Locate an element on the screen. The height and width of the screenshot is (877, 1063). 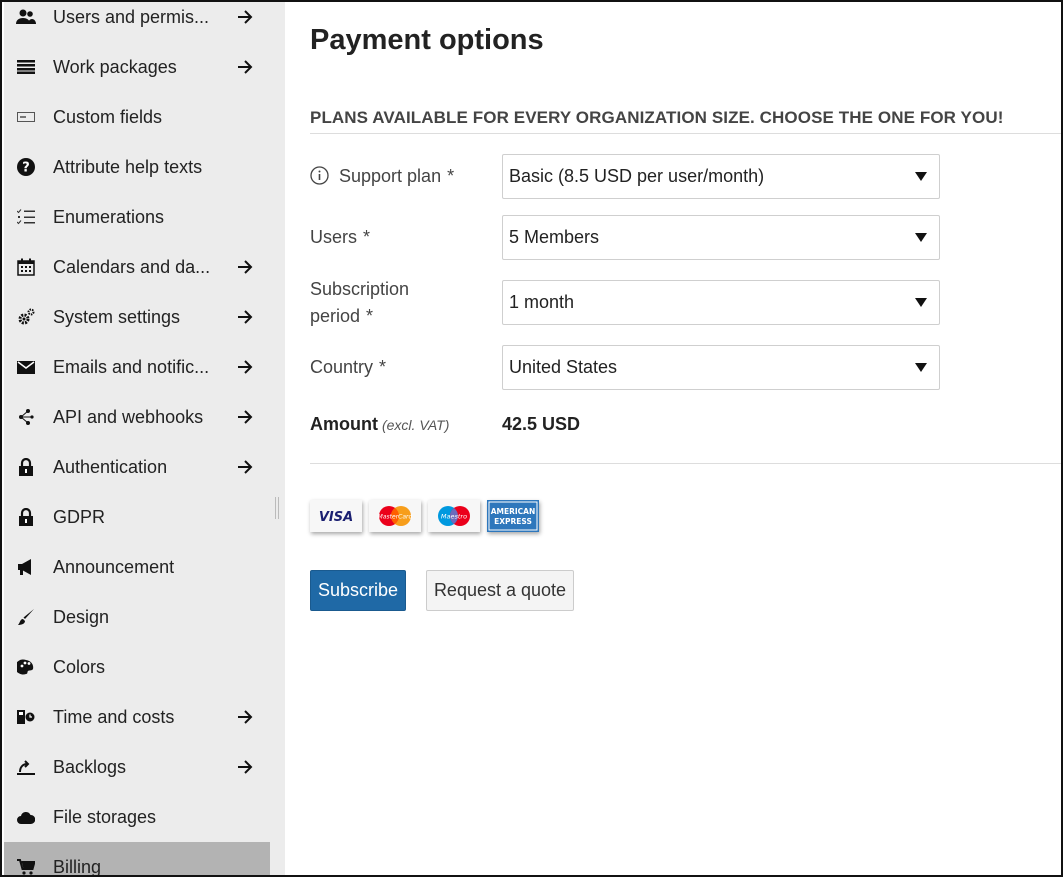
users-icon is located at coordinates (26, 17).